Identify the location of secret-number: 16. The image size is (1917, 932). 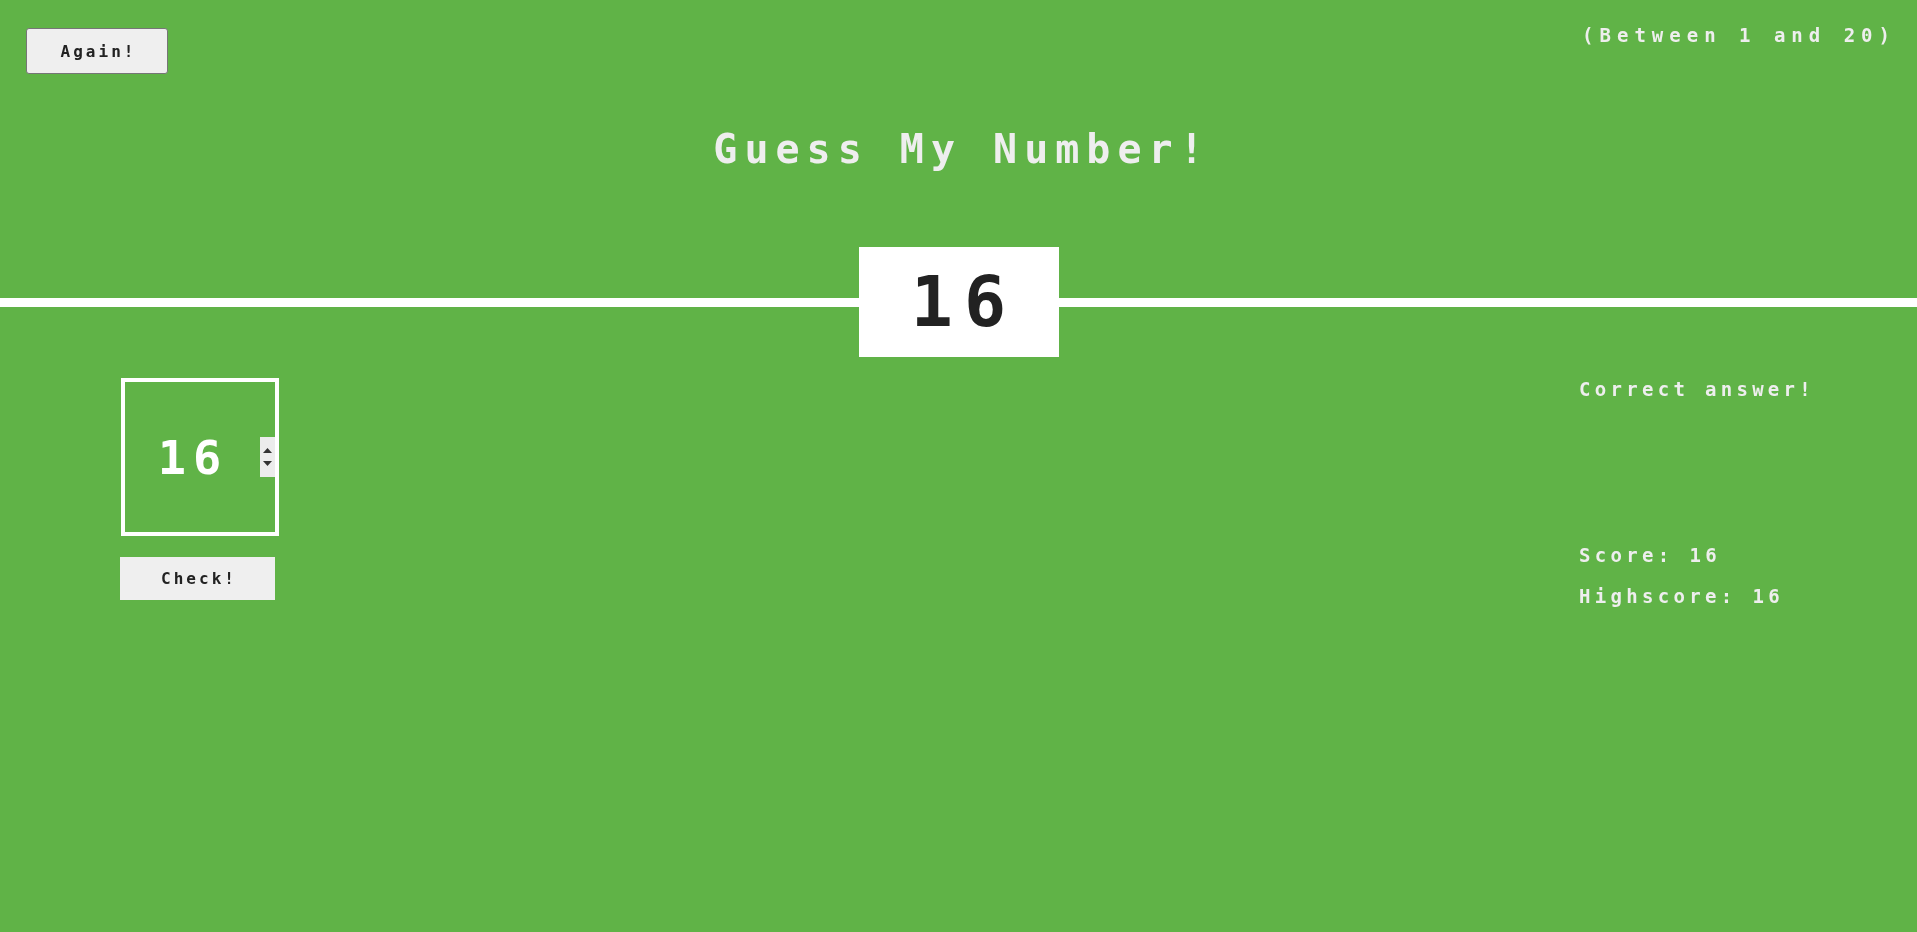
(958, 302).